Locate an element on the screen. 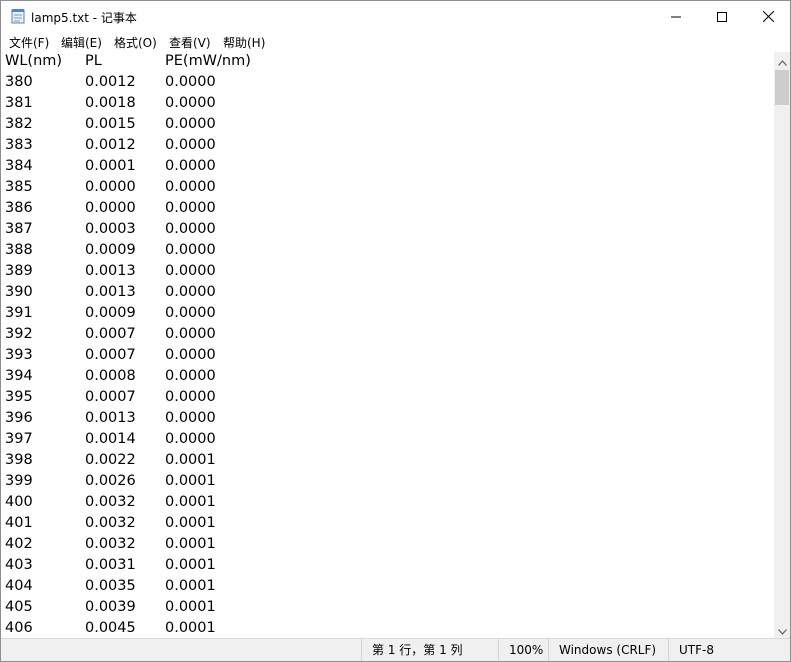  cell-wavelength: 385 is located at coordinates (19, 187).